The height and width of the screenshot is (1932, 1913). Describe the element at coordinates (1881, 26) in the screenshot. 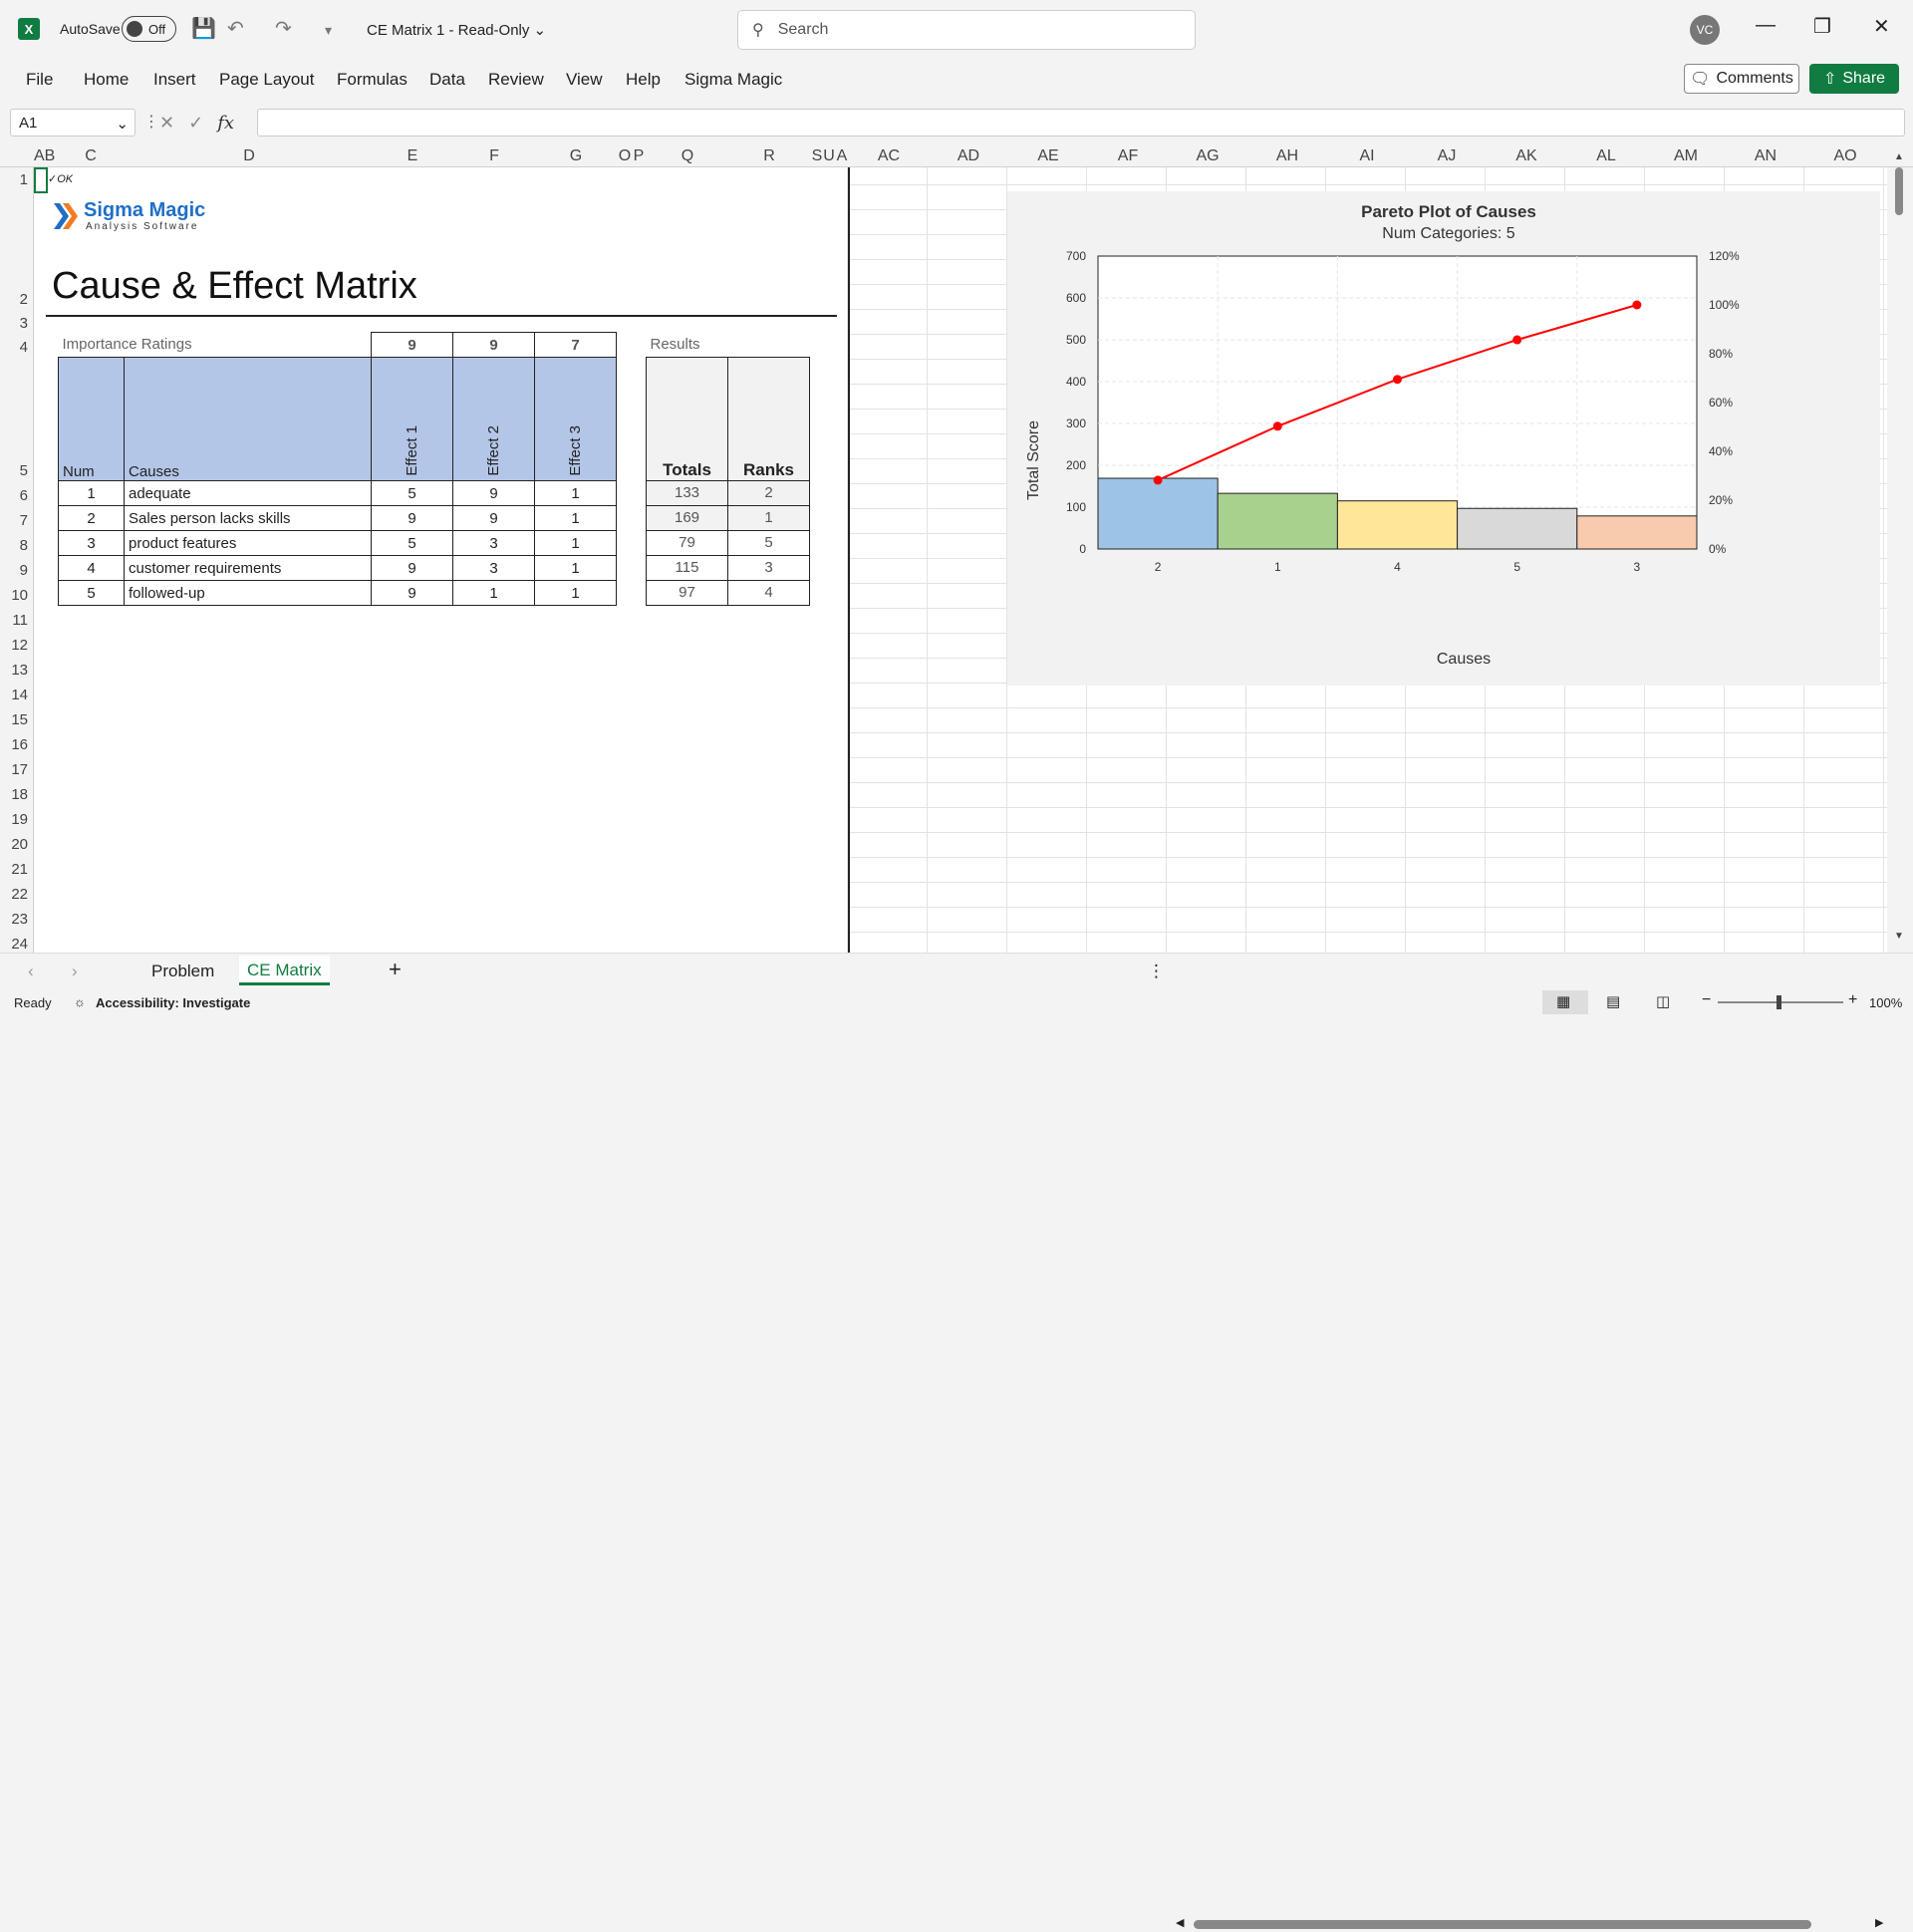

I see `close-icon: ✕` at that location.